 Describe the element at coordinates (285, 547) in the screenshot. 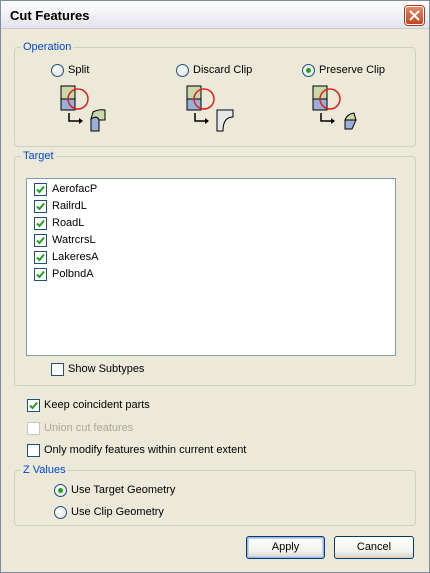

I see `apply-button: Apply` at that location.